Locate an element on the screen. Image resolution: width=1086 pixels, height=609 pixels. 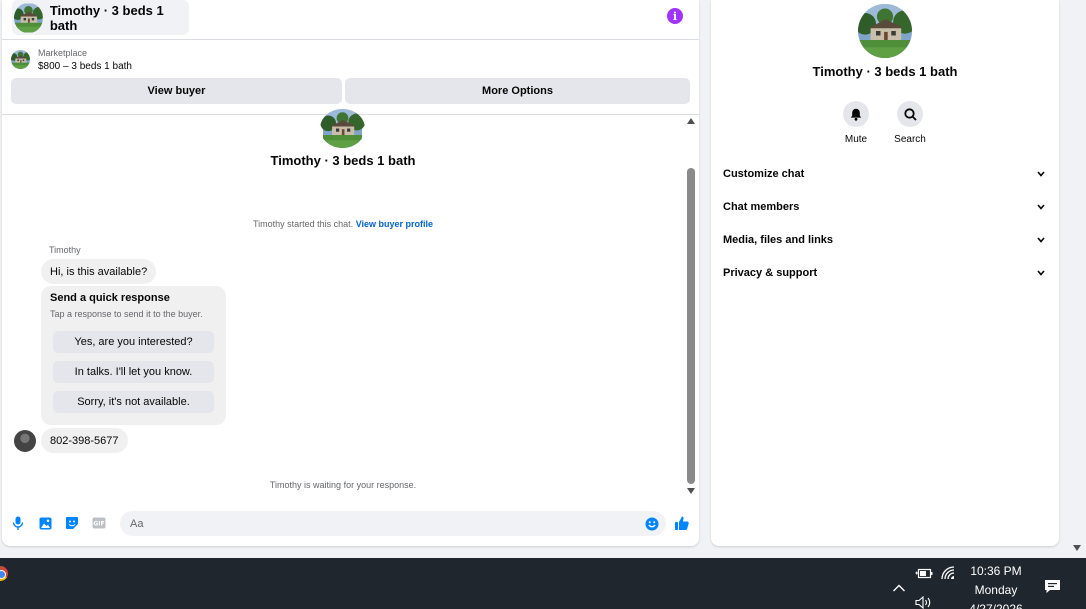
quick-response-title: Send a quick response is located at coordinates (110, 298).